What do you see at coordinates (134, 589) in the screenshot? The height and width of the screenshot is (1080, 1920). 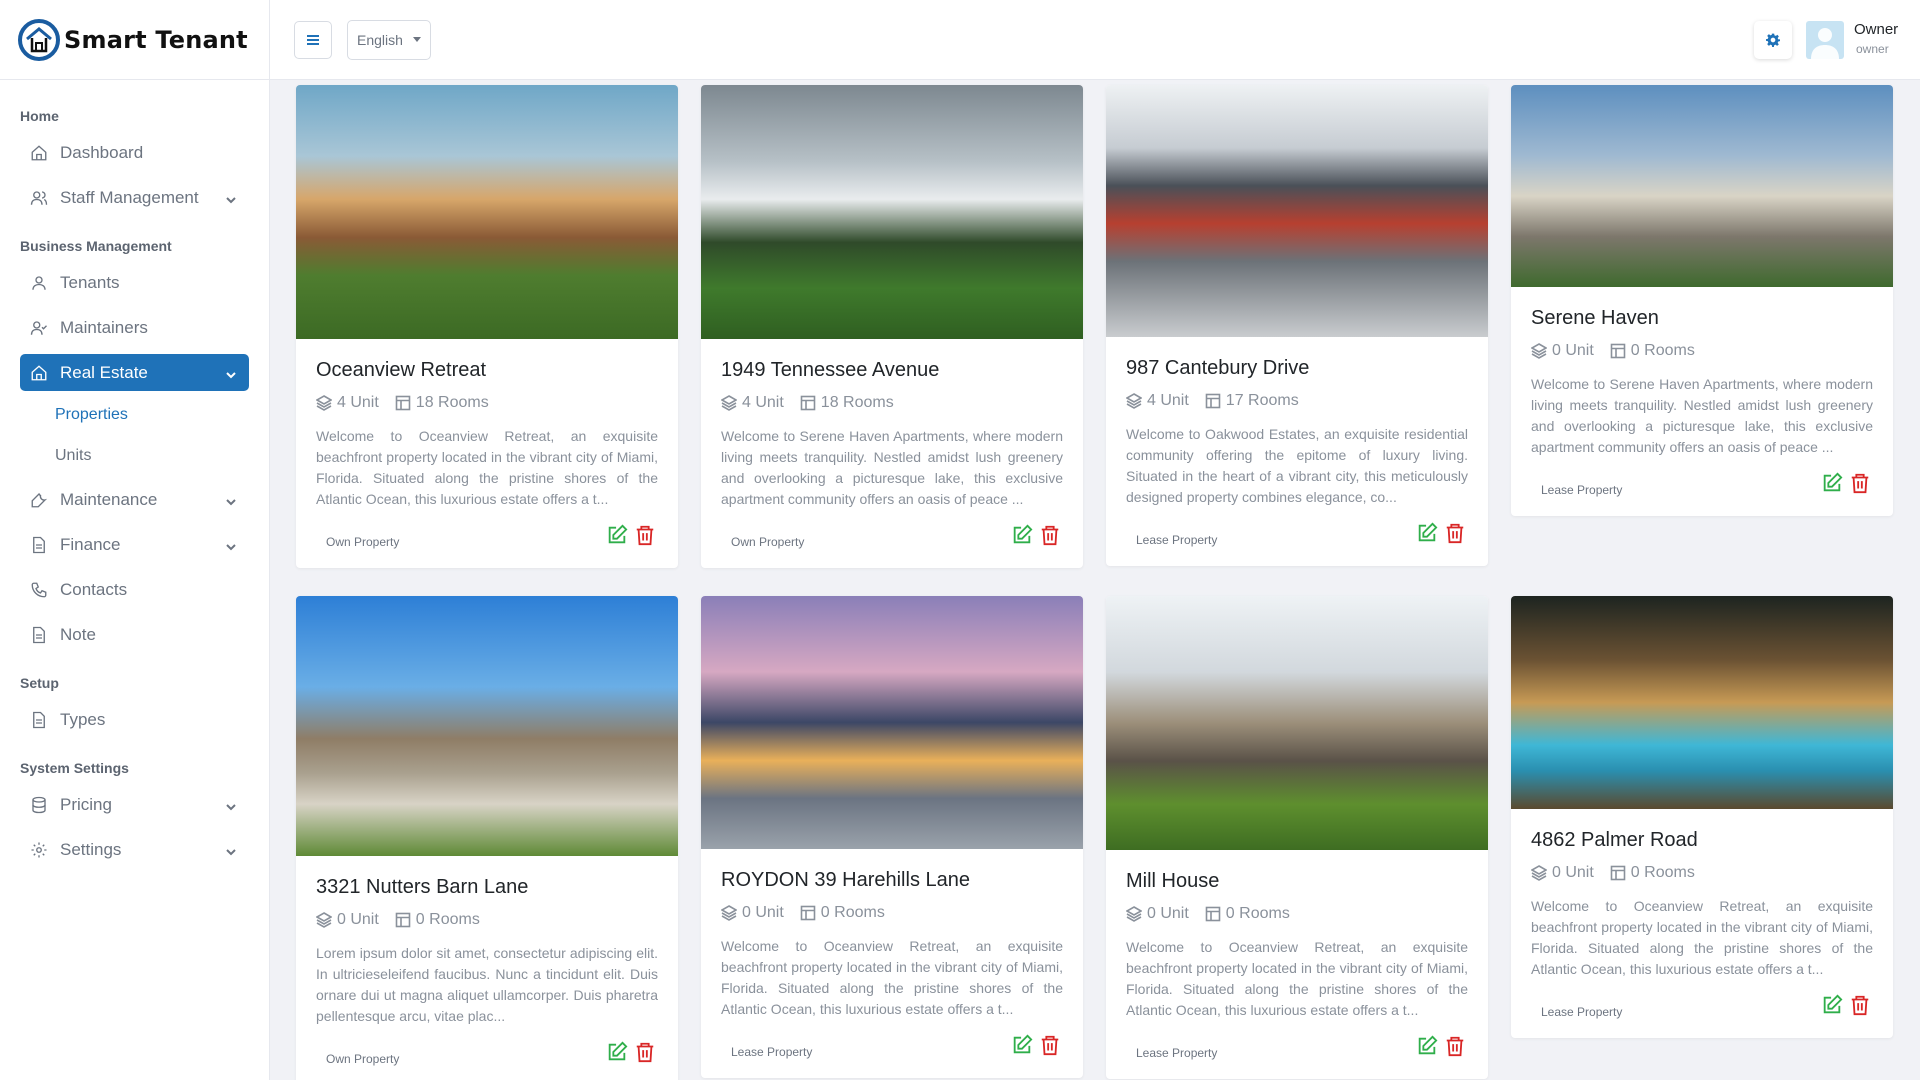 I see `sidebar-item-contacts: Contacts` at bounding box center [134, 589].